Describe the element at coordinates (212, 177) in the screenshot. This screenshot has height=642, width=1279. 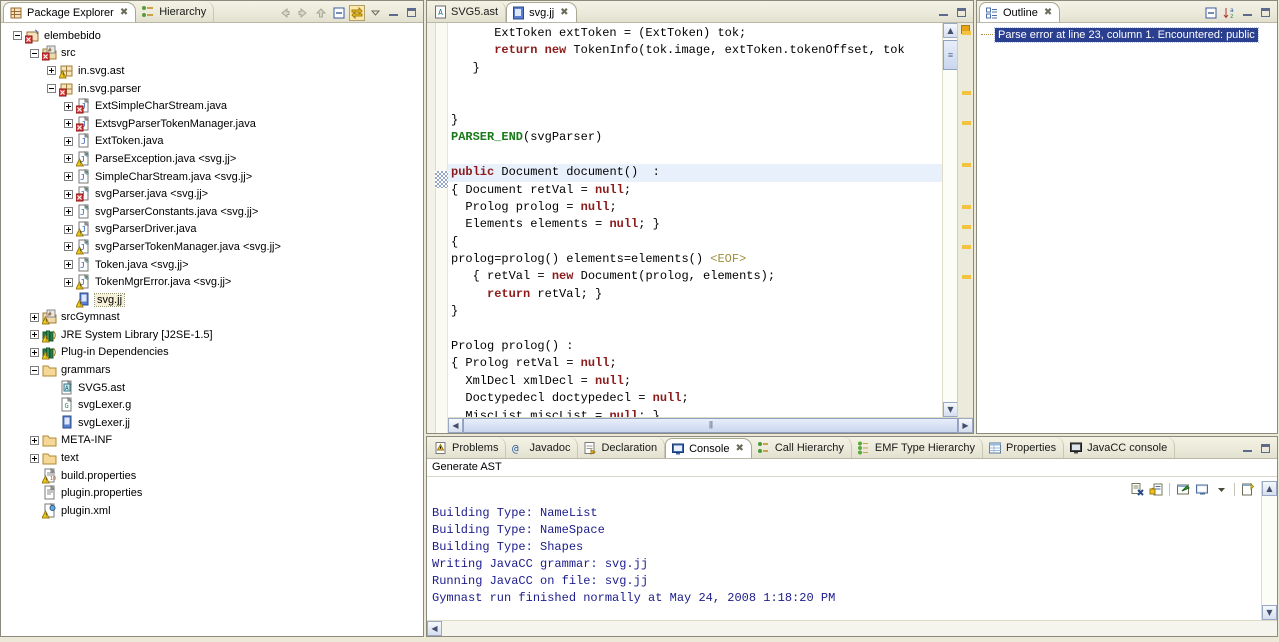
I see `tree-item: J G SimpleCharStream.java <svg.jj>` at that location.